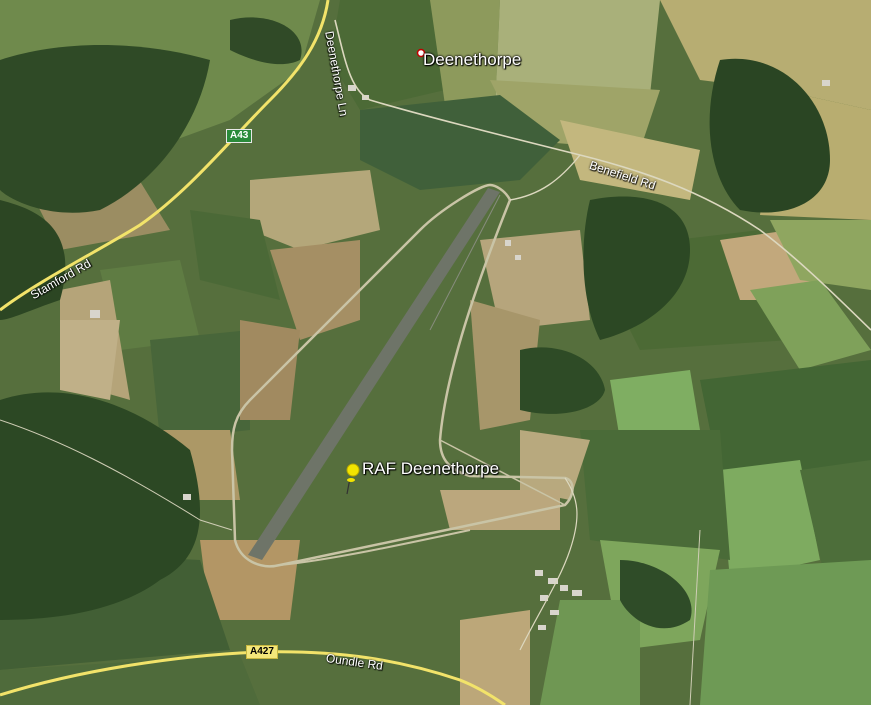 This screenshot has width=871, height=705. Describe the element at coordinates (262, 652) in the screenshot. I see `road-shield-a427: A427` at that location.